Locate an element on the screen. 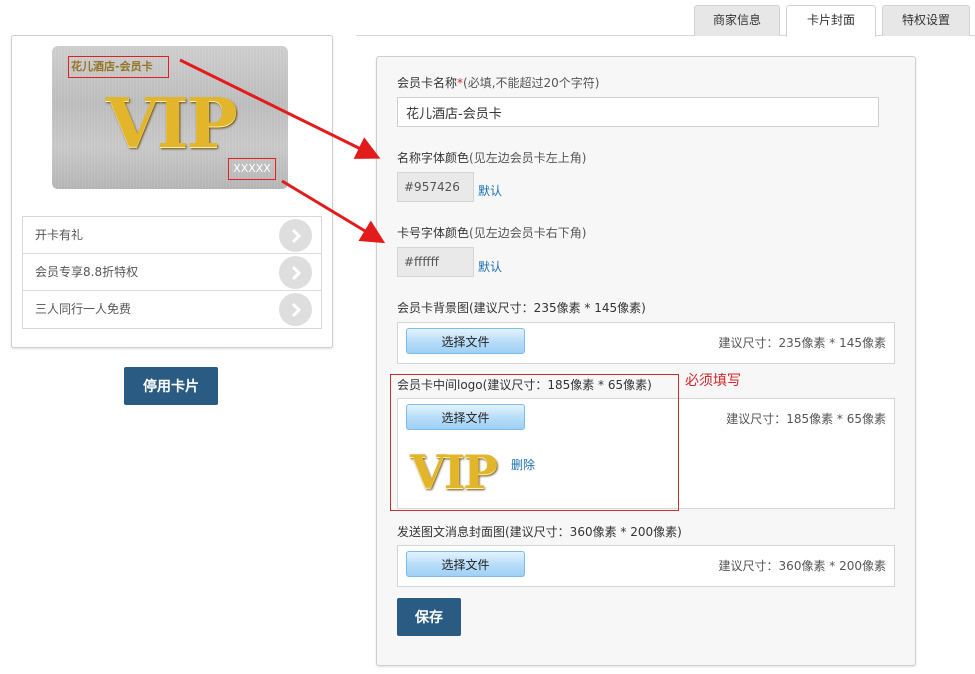 Image resolution: width=975 pixels, height=674 pixels. disable-card-button: 停用卡片 is located at coordinates (171, 386).